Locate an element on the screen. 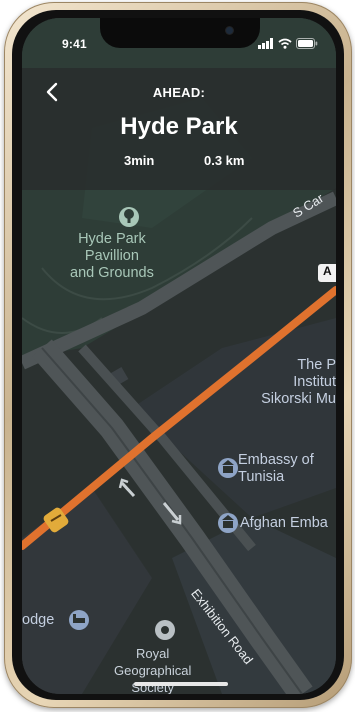  poi-label-line: Geographical is located at coordinates (153, 670).